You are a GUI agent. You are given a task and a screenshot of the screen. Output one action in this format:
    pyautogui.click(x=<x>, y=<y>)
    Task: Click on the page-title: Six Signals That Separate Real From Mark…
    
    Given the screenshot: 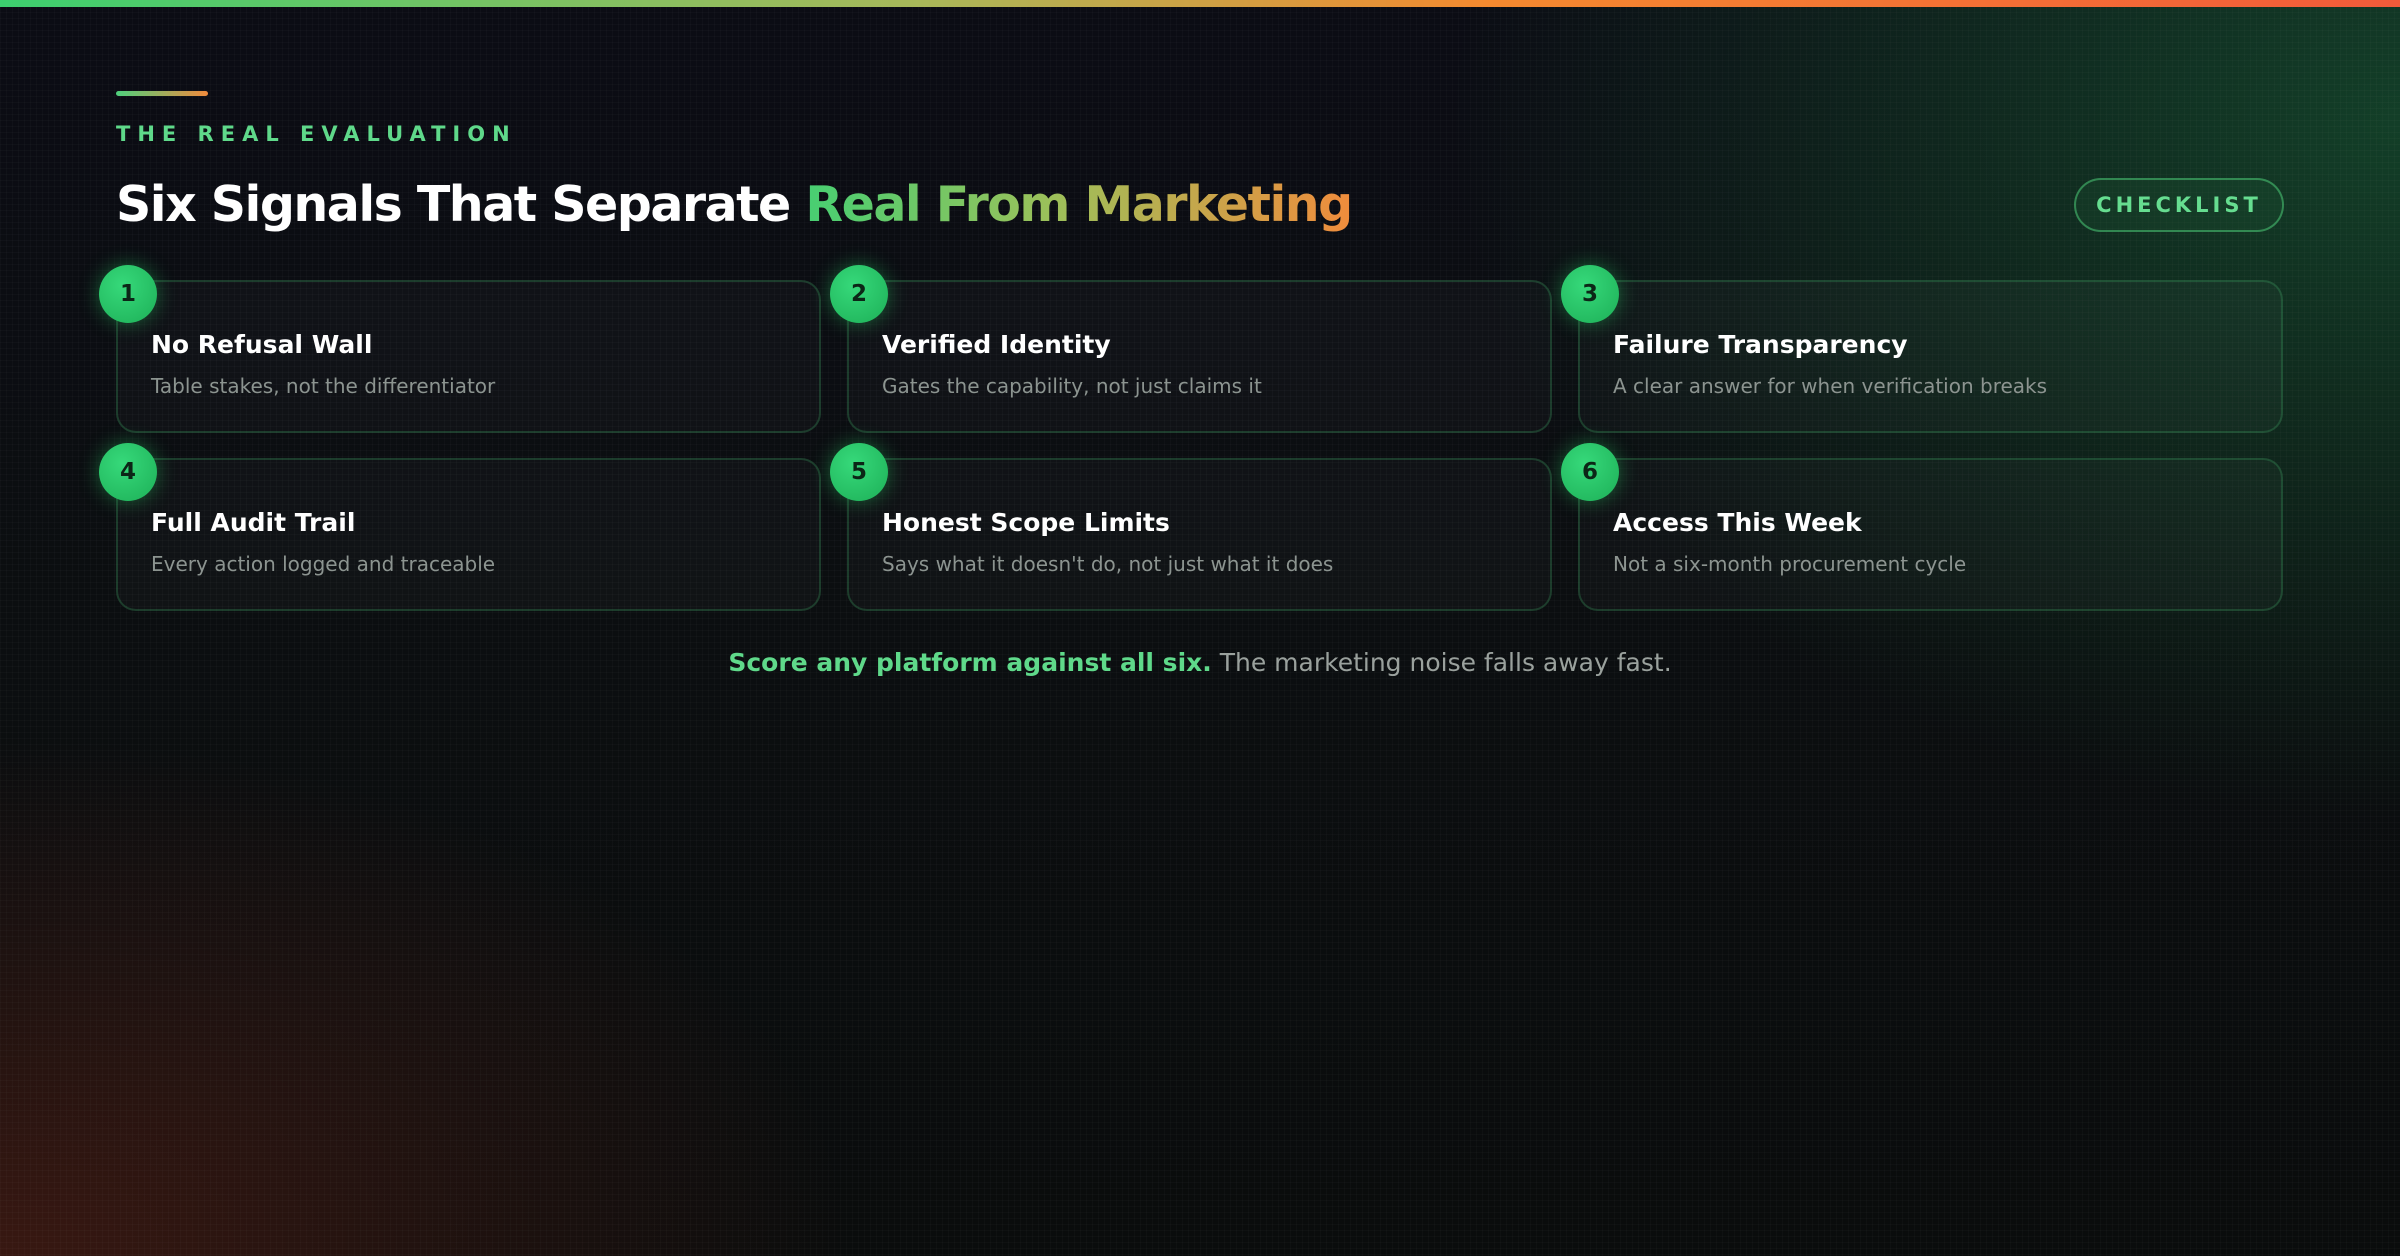 What is the action you would take?
    pyautogui.click(x=734, y=205)
    